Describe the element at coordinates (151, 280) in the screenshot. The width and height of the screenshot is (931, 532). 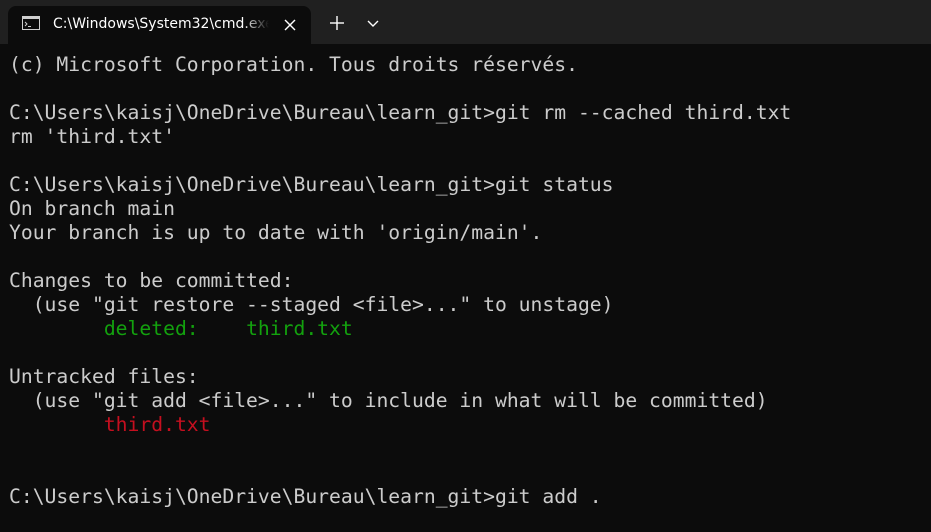
I see `changes-header-line: Changes to be committed:` at that location.